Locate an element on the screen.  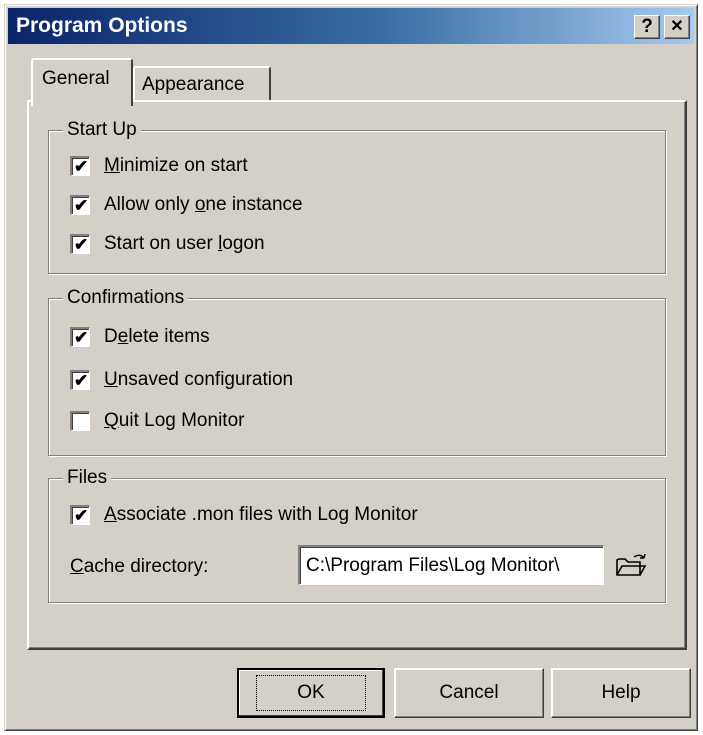
checkbox-label: Delete items is located at coordinates (157, 336).